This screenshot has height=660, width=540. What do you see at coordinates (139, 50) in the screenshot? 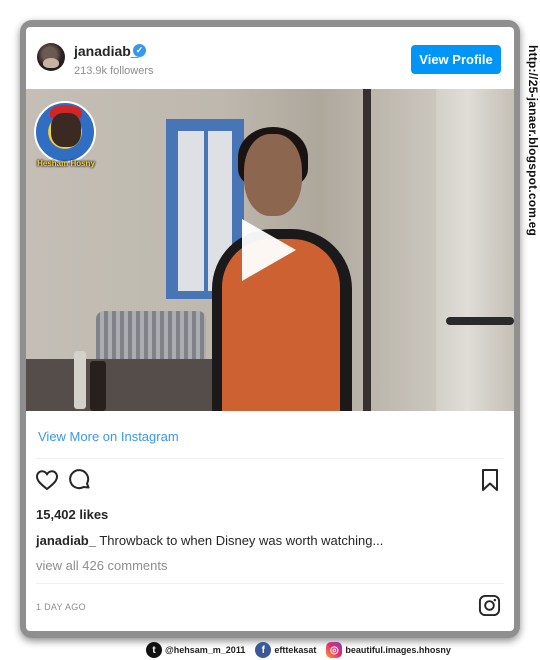
I see `verified-badge-icon: ✓` at bounding box center [139, 50].